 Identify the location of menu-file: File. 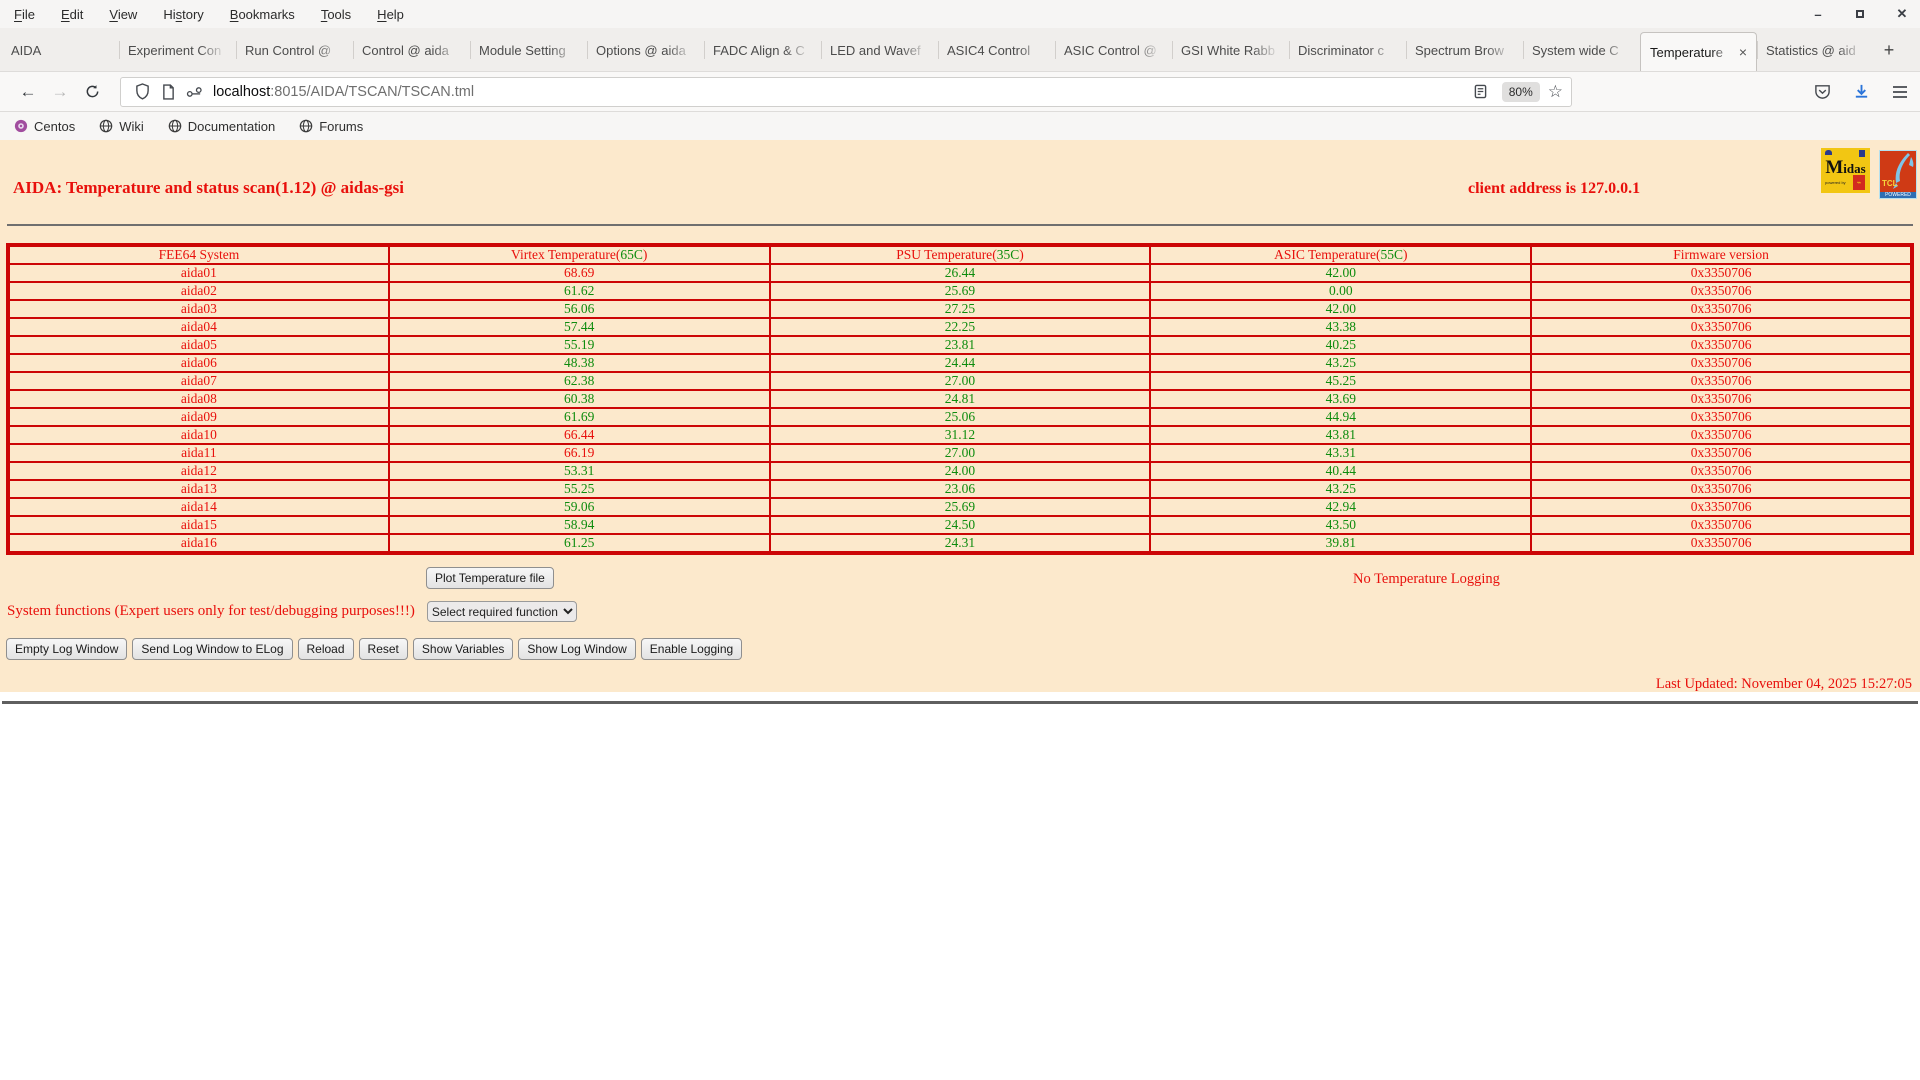
(24, 14).